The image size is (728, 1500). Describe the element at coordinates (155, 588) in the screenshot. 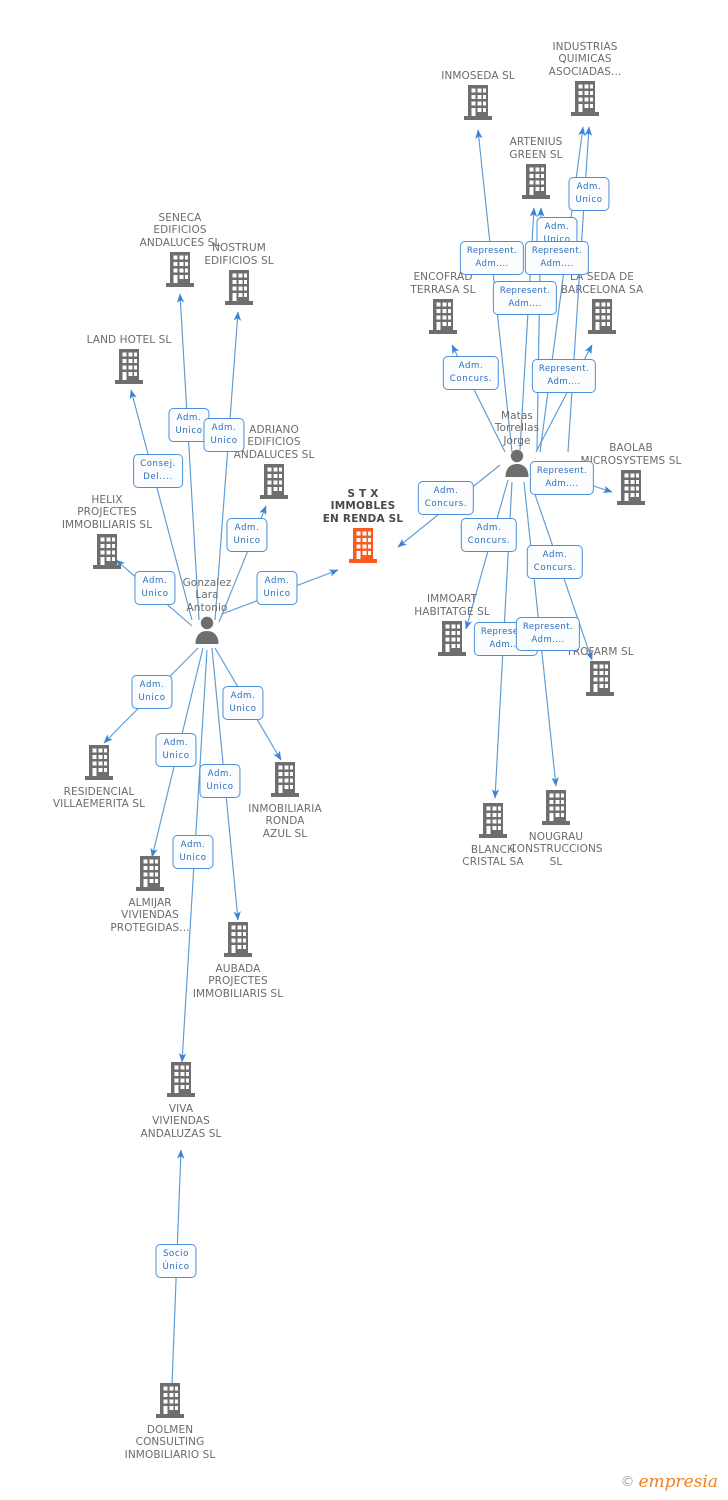

I see `relation-label-l5: Adm. Unico` at that location.